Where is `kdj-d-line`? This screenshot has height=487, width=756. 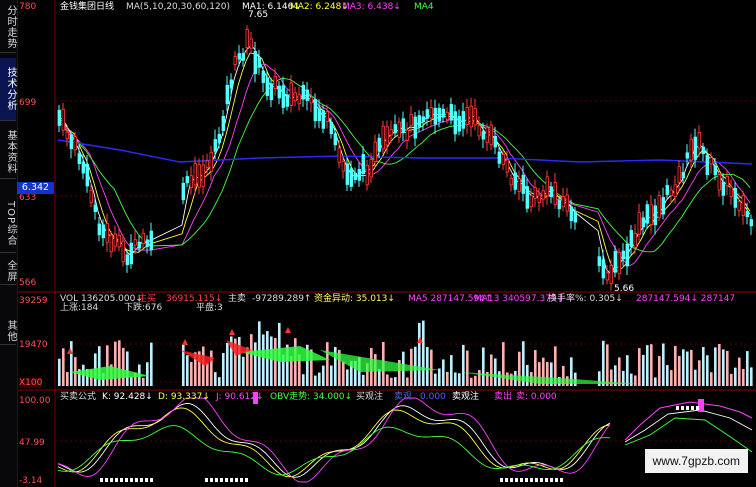 kdj-d-line is located at coordinates (334, 442).